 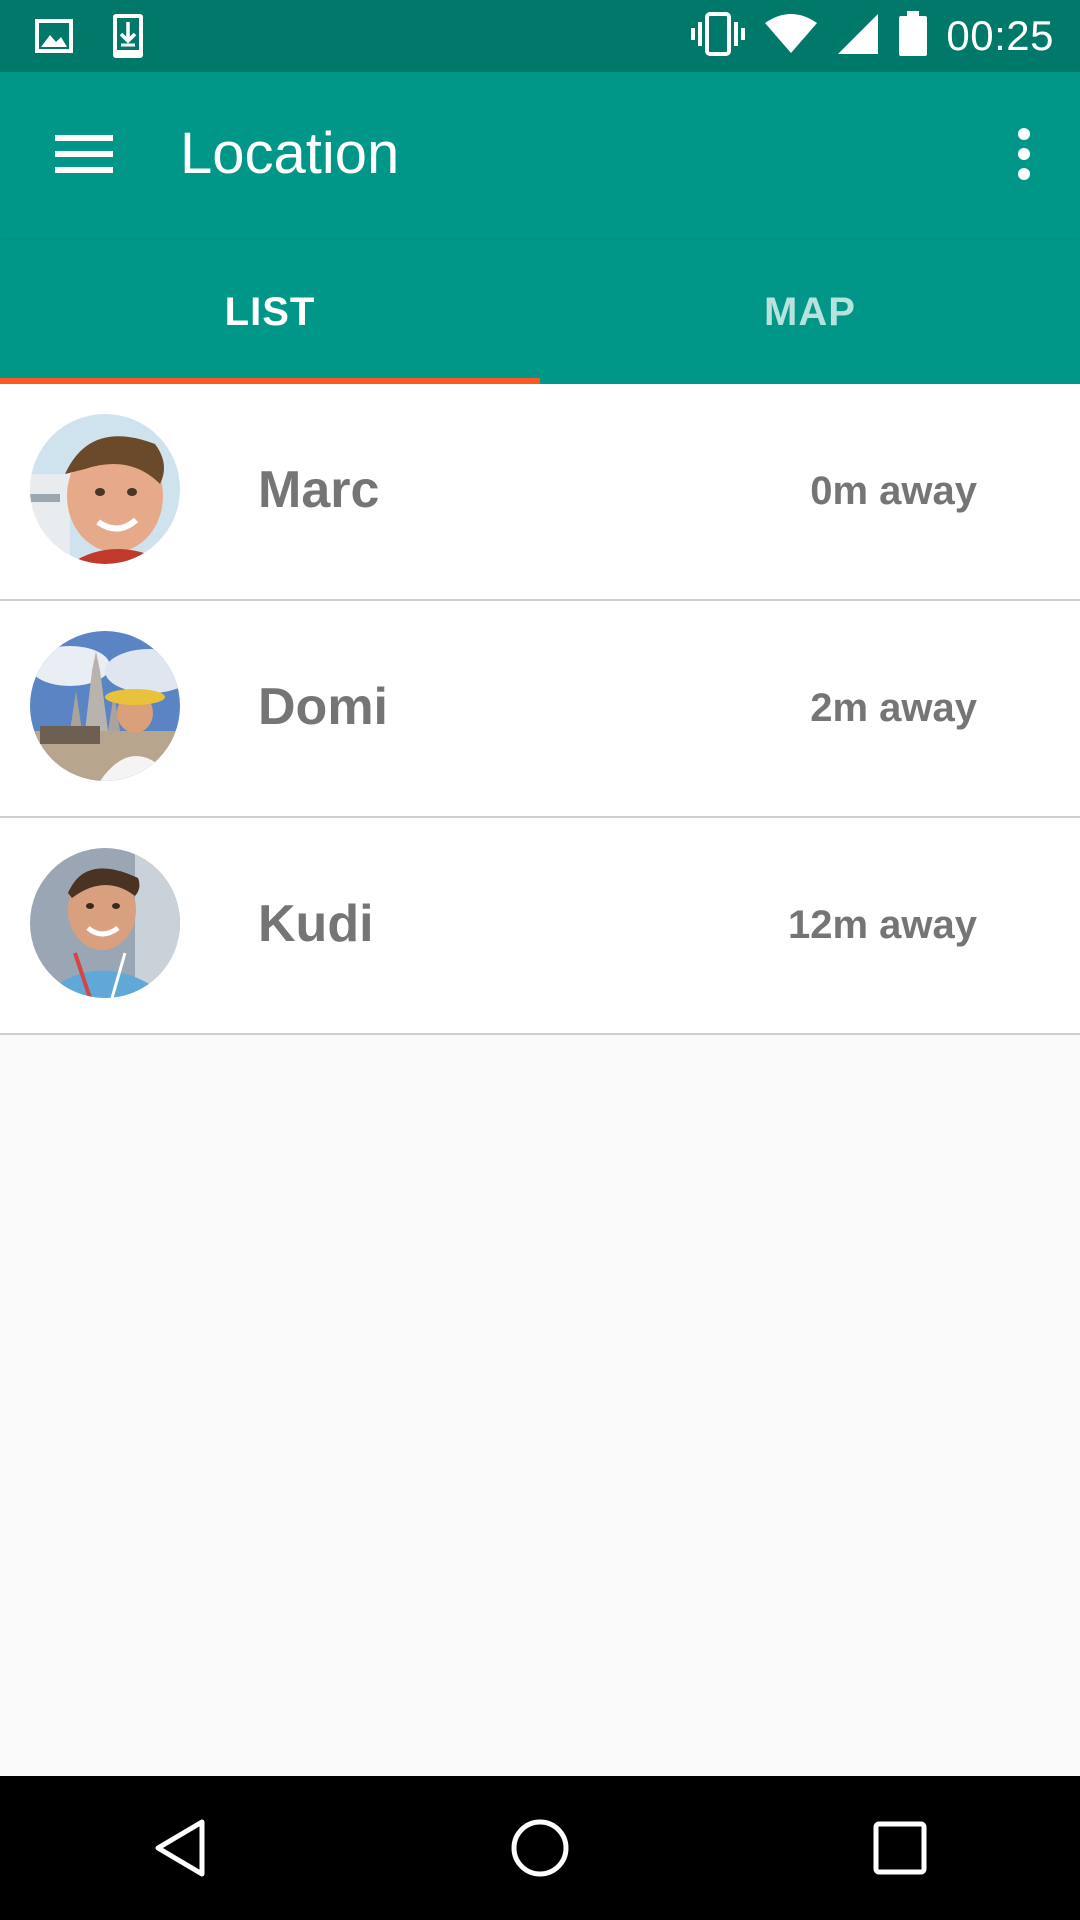 I want to click on distance-label: 12m away, so click(x=882, y=925).